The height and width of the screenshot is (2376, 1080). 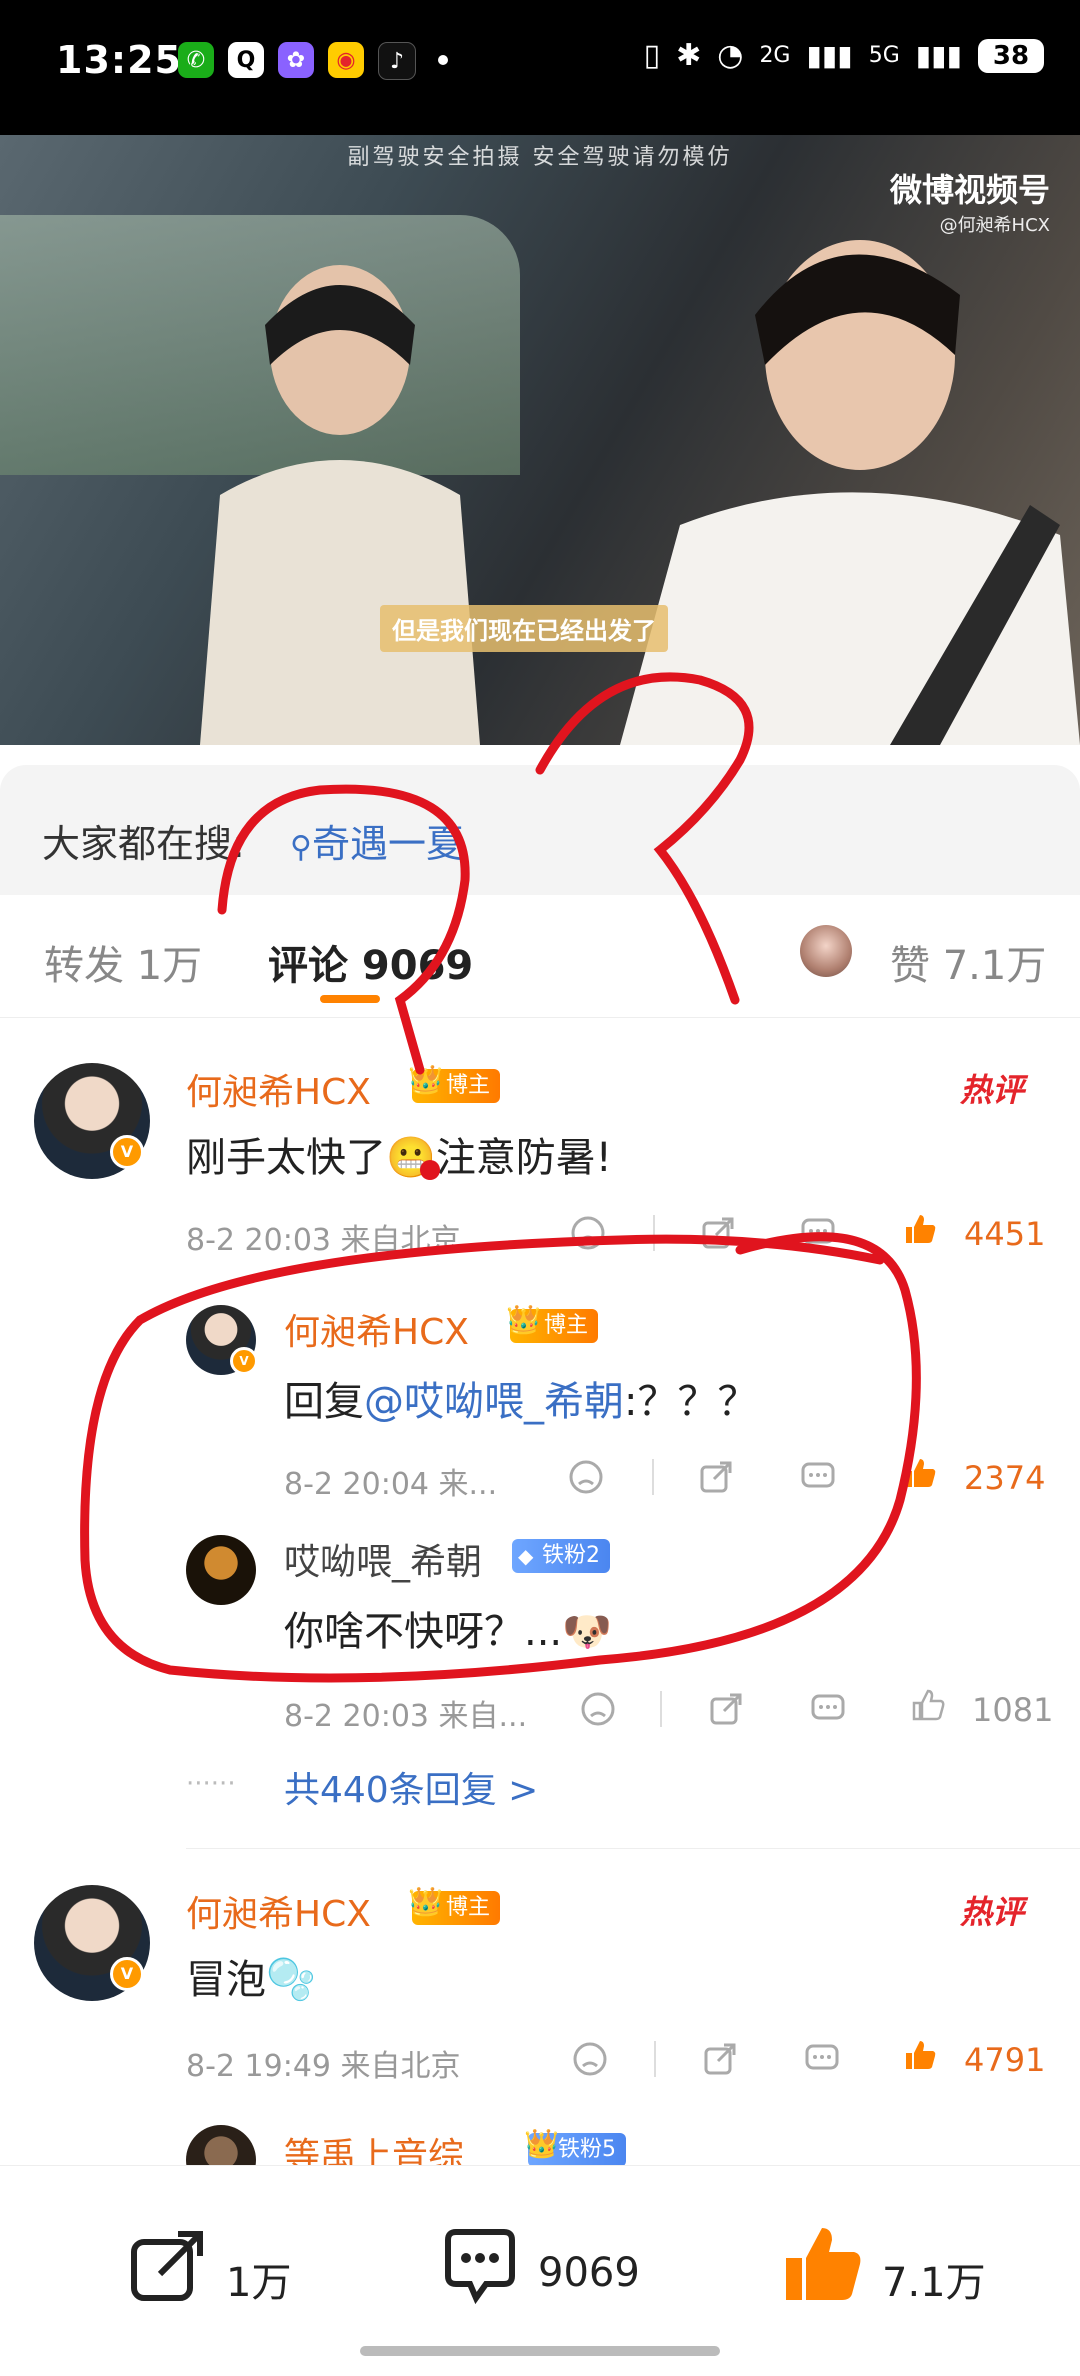 What do you see at coordinates (221, 1570) in the screenshot?
I see `reply-avatar` at bounding box center [221, 1570].